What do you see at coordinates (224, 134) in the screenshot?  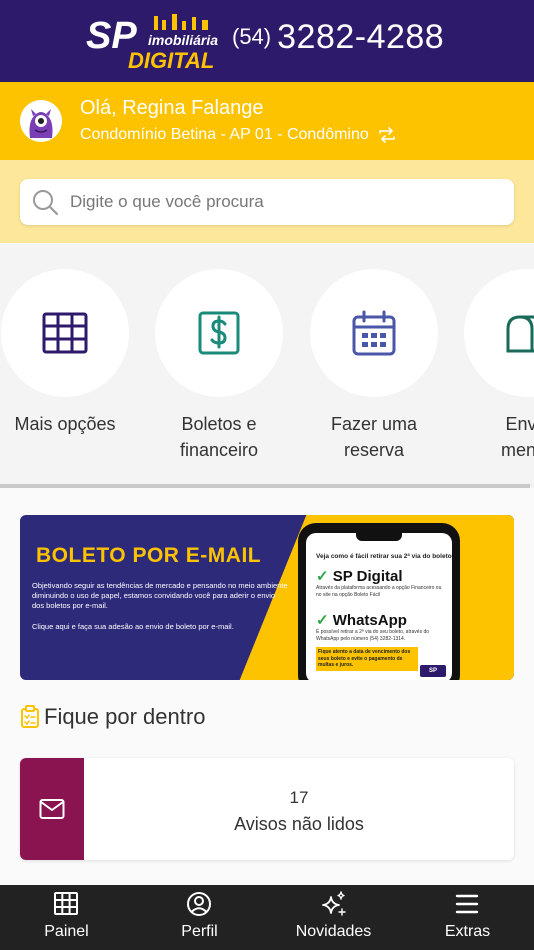 I see `condominium-label: Condomínio Betina - AP 01 - Condômino` at bounding box center [224, 134].